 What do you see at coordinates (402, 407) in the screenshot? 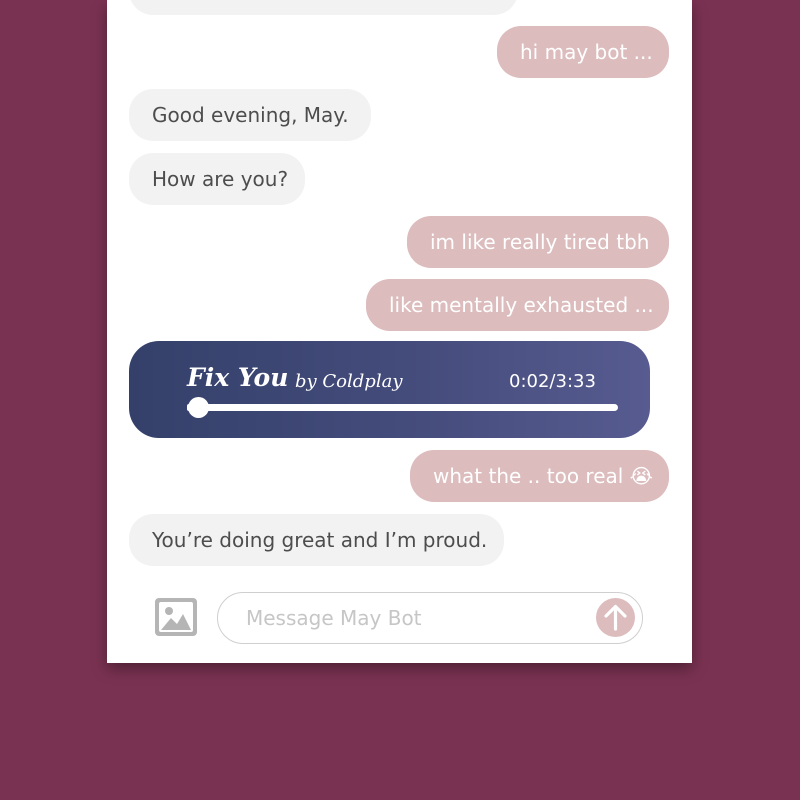
I see `progress-track` at bounding box center [402, 407].